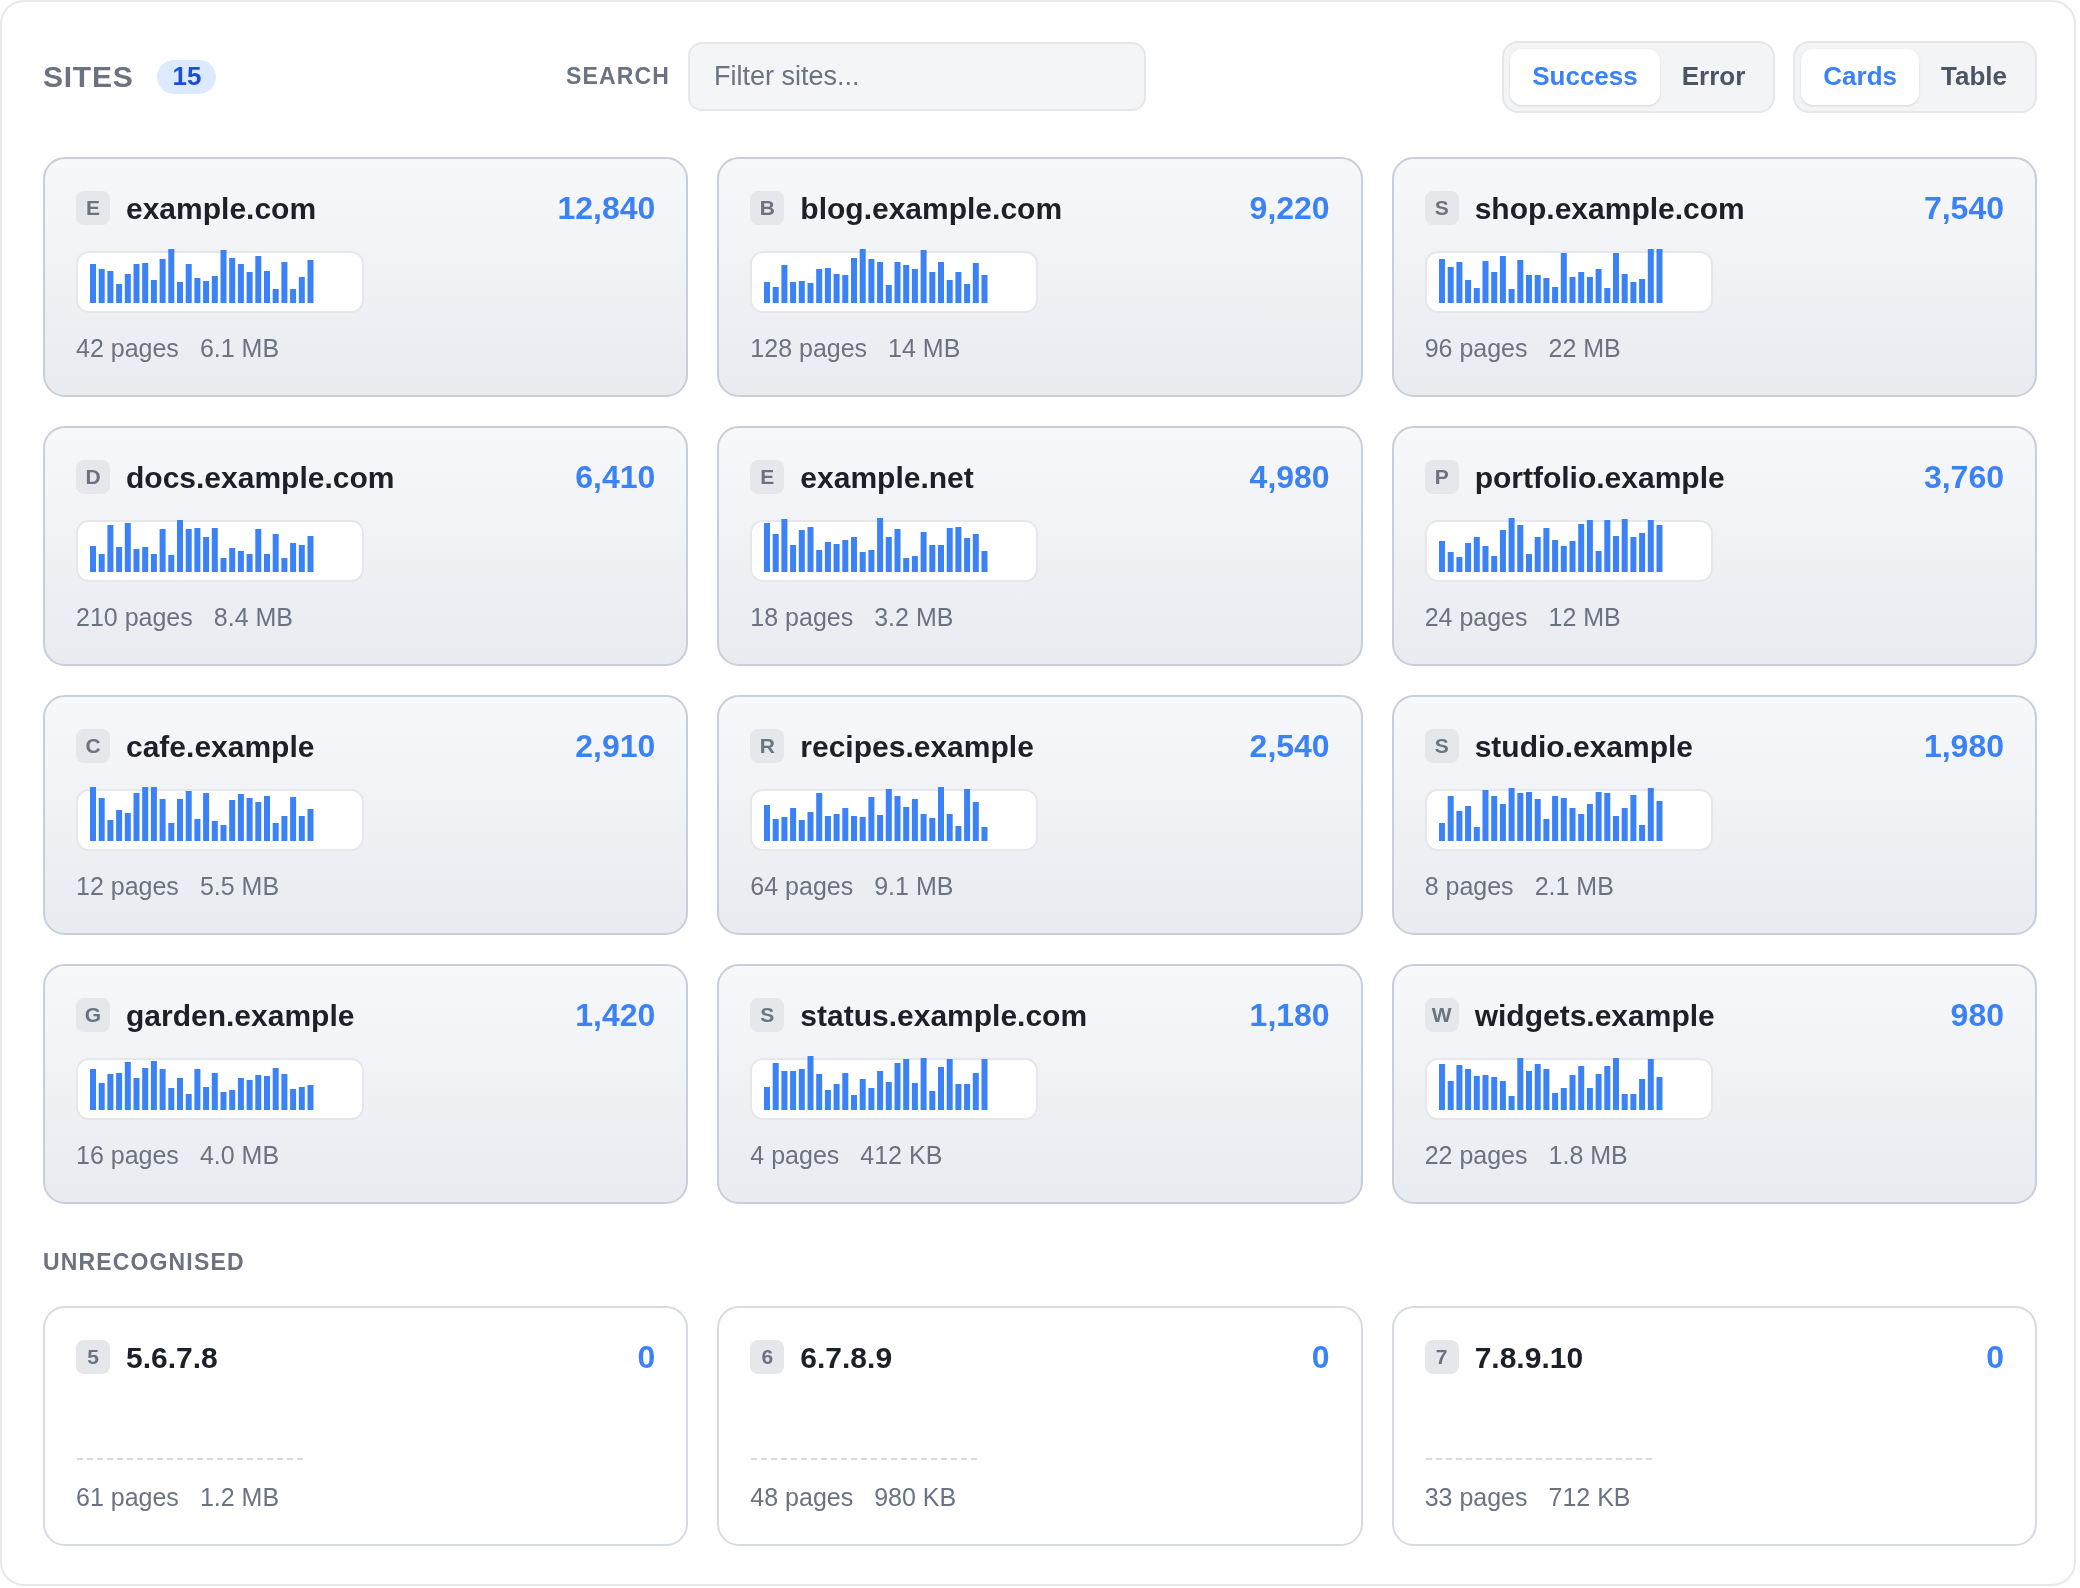  What do you see at coordinates (93, 477) in the screenshot?
I see `site-initial: D` at bounding box center [93, 477].